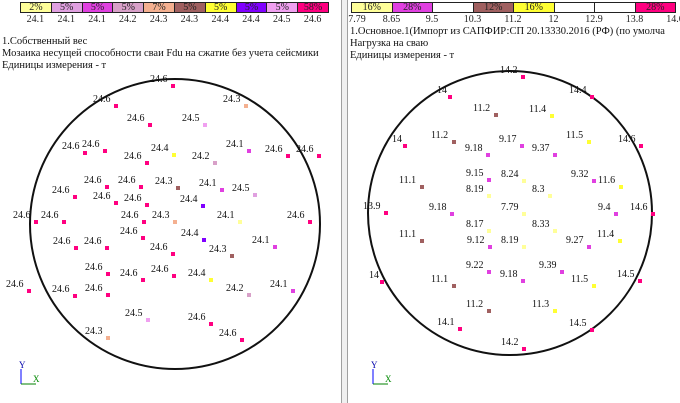 Image resolution: width=680 pixels, height=403 pixels. What do you see at coordinates (388, 379) in the screenshot?
I see `x-axis-label: X` at bounding box center [388, 379].